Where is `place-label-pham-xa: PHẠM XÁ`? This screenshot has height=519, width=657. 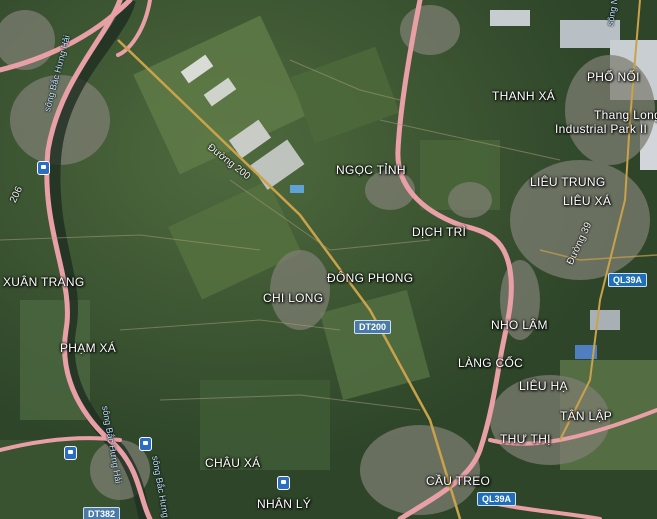
place-label-pham-xa: PHẠM XÁ is located at coordinates (88, 348).